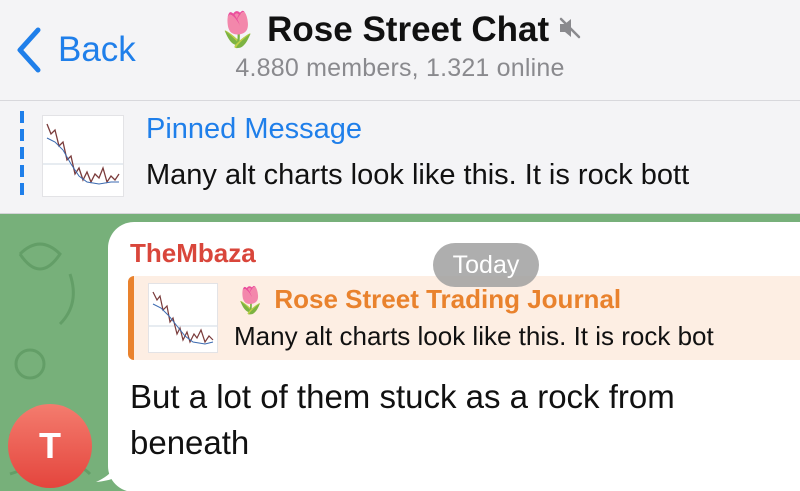 The width and height of the screenshot is (800, 491). Describe the element at coordinates (400, 68) in the screenshot. I see `member-count: 4.880 members, 1.321 online` at that location.